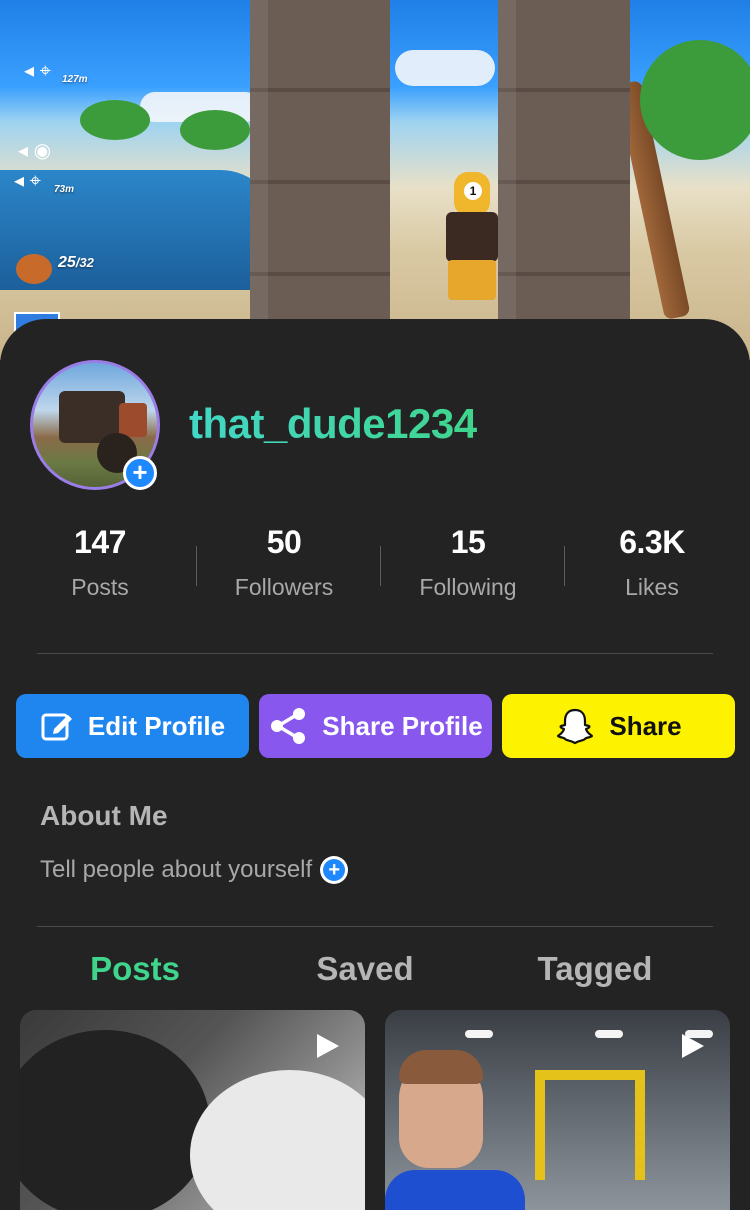 The height and width of the screenshot is (1210, 750). Describe the element at coordinates (133, 420) in the screenshot. I see `avatar-tractor-engine` at that location.